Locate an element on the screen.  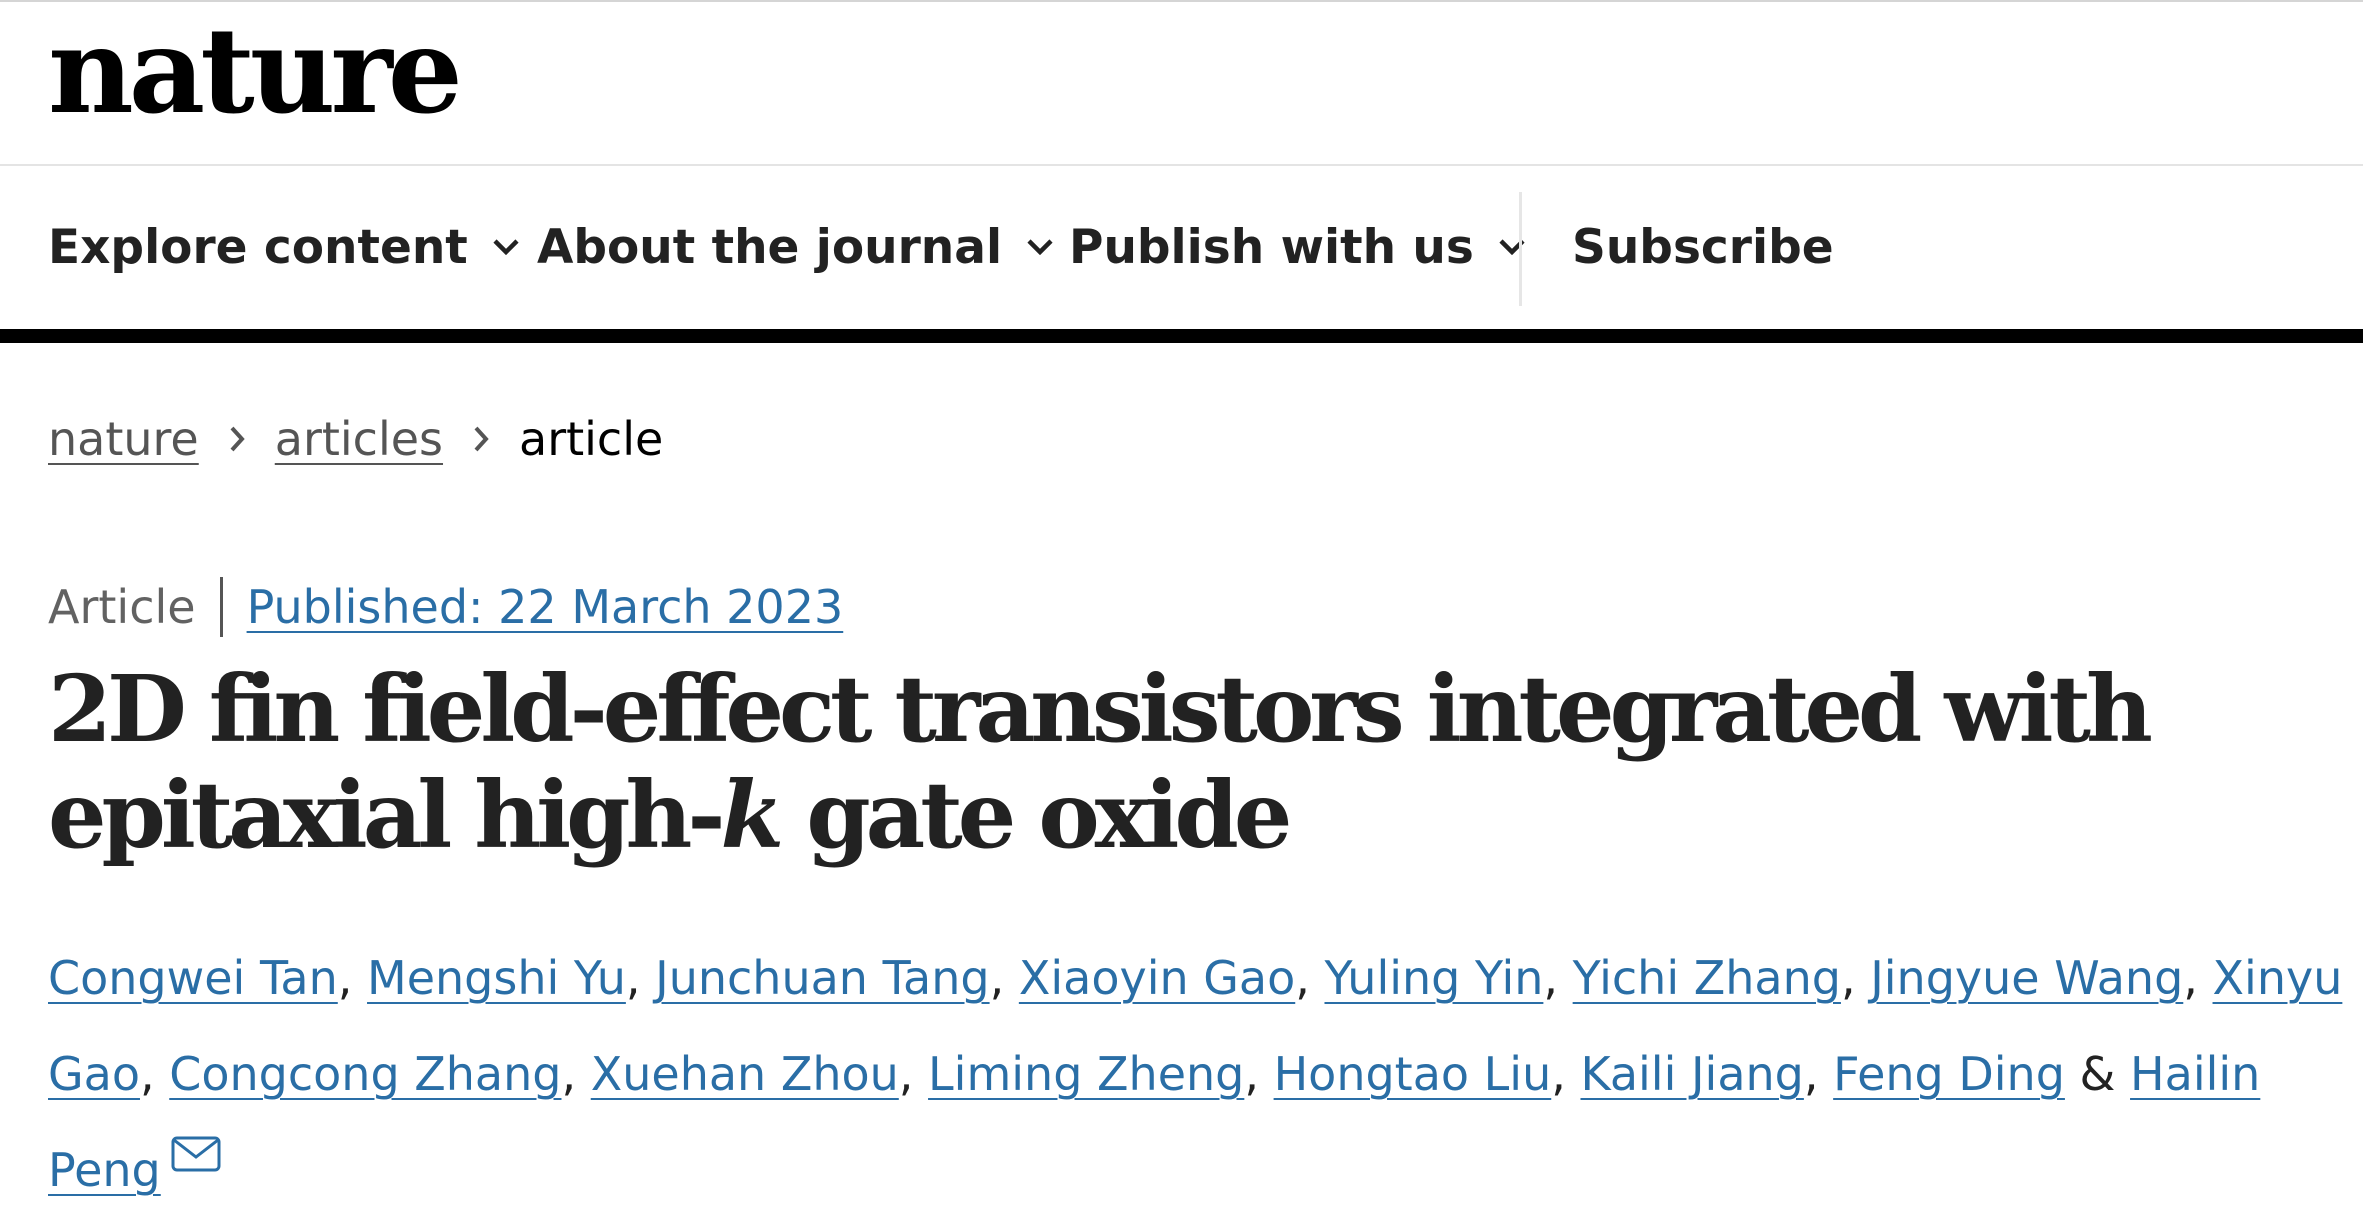
breadcrumb-current: article is located at coordinates (591, 439).